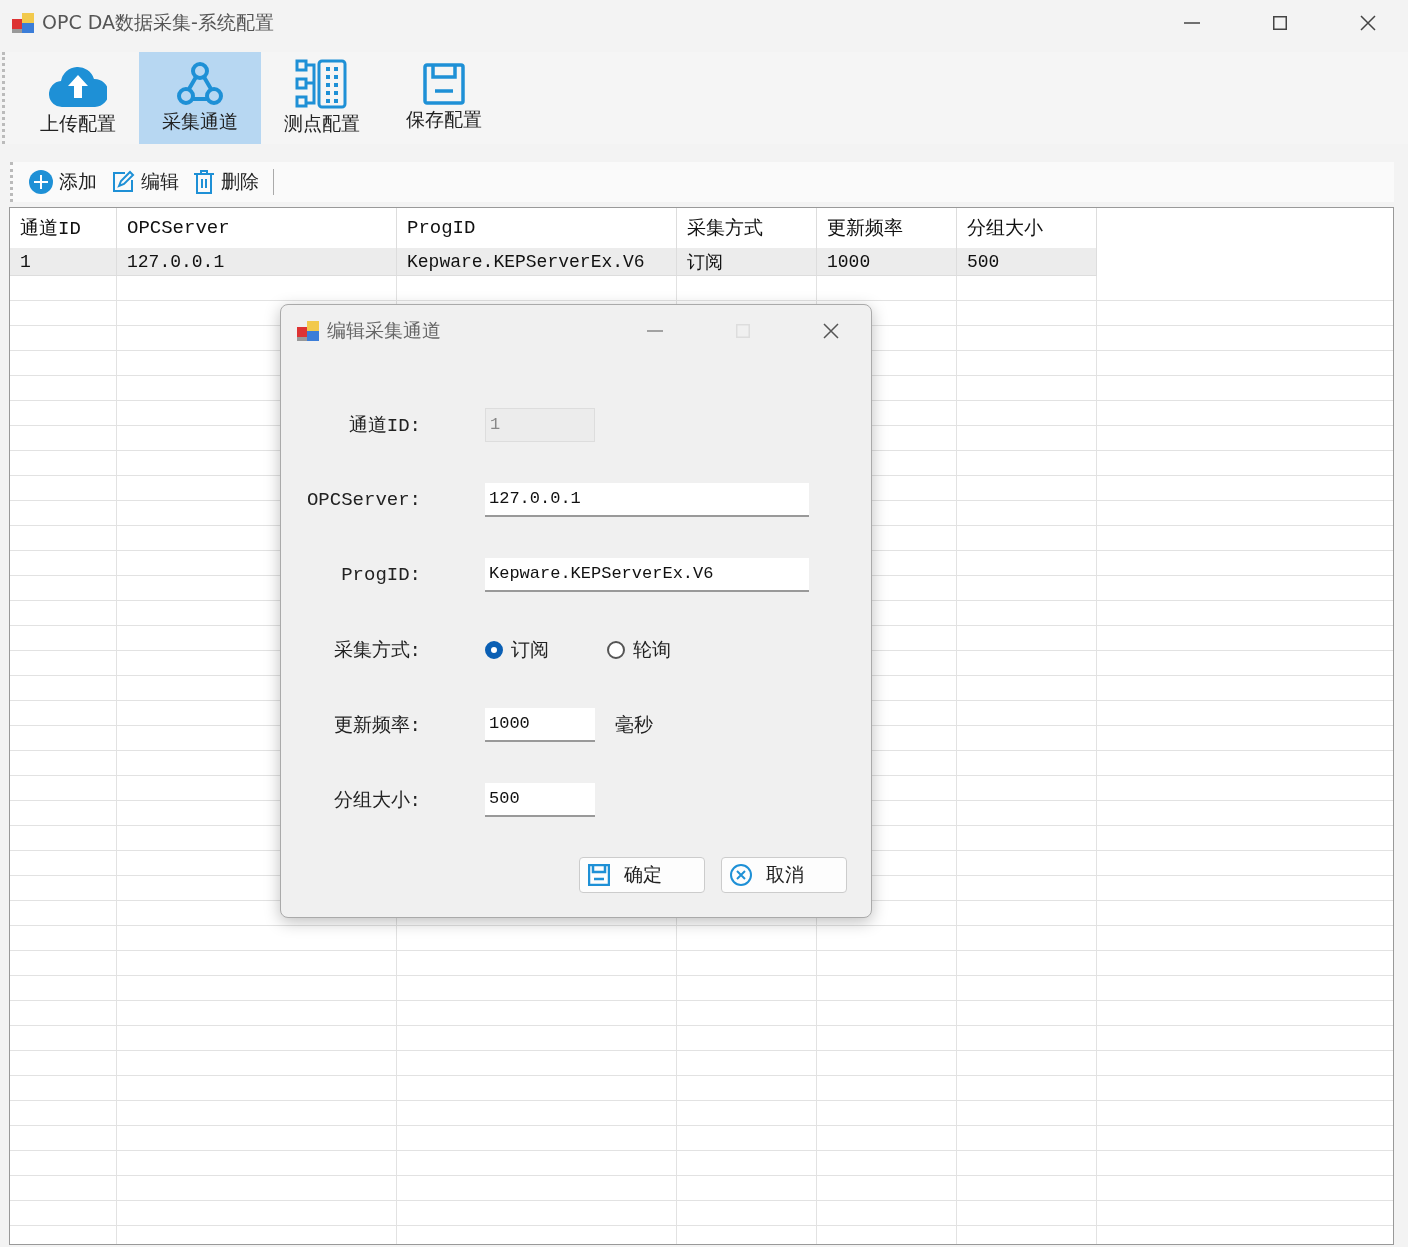 The width and height of the screenshot is (1408, 1247). Describe the element at coordinates (376, 650) in the screenshot. I see `field-label: 采集方式:` at that location.